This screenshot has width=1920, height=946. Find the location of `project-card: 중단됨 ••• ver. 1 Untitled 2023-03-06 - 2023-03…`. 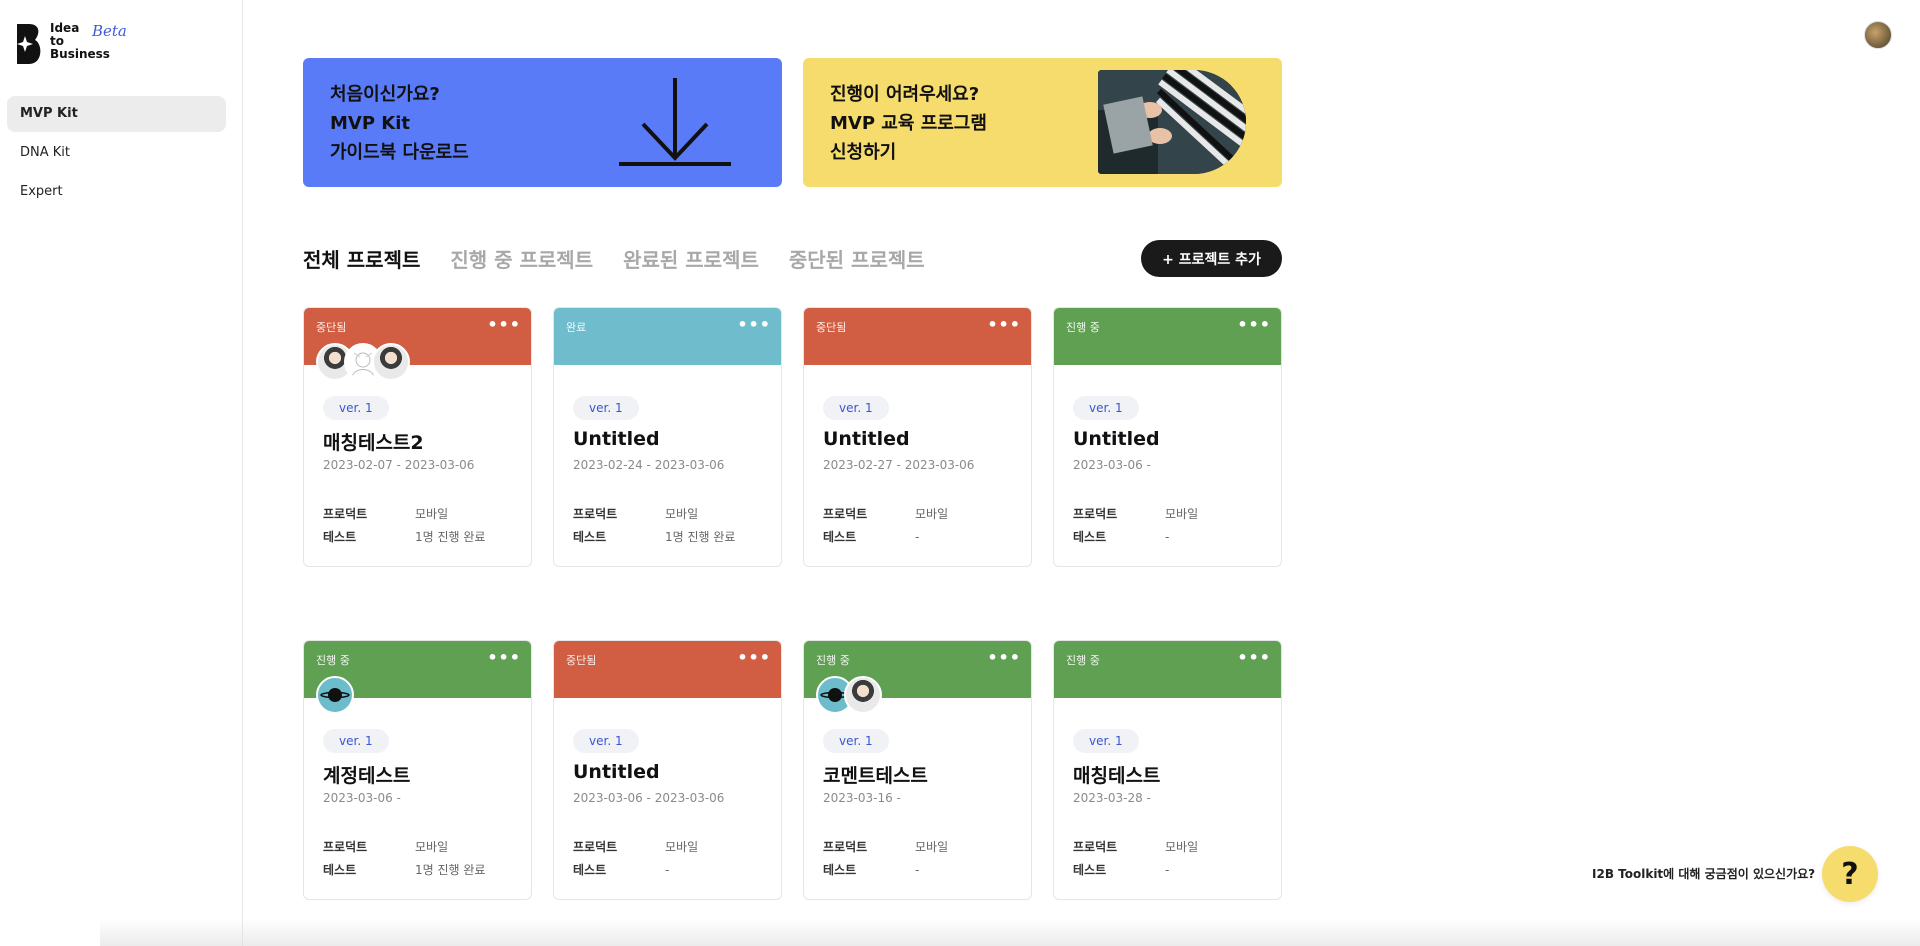

project-card: 중단됨 ••• ver. 1 Untitled 2023-03-06 - 2023-03… is located at coordinates (667, 770).